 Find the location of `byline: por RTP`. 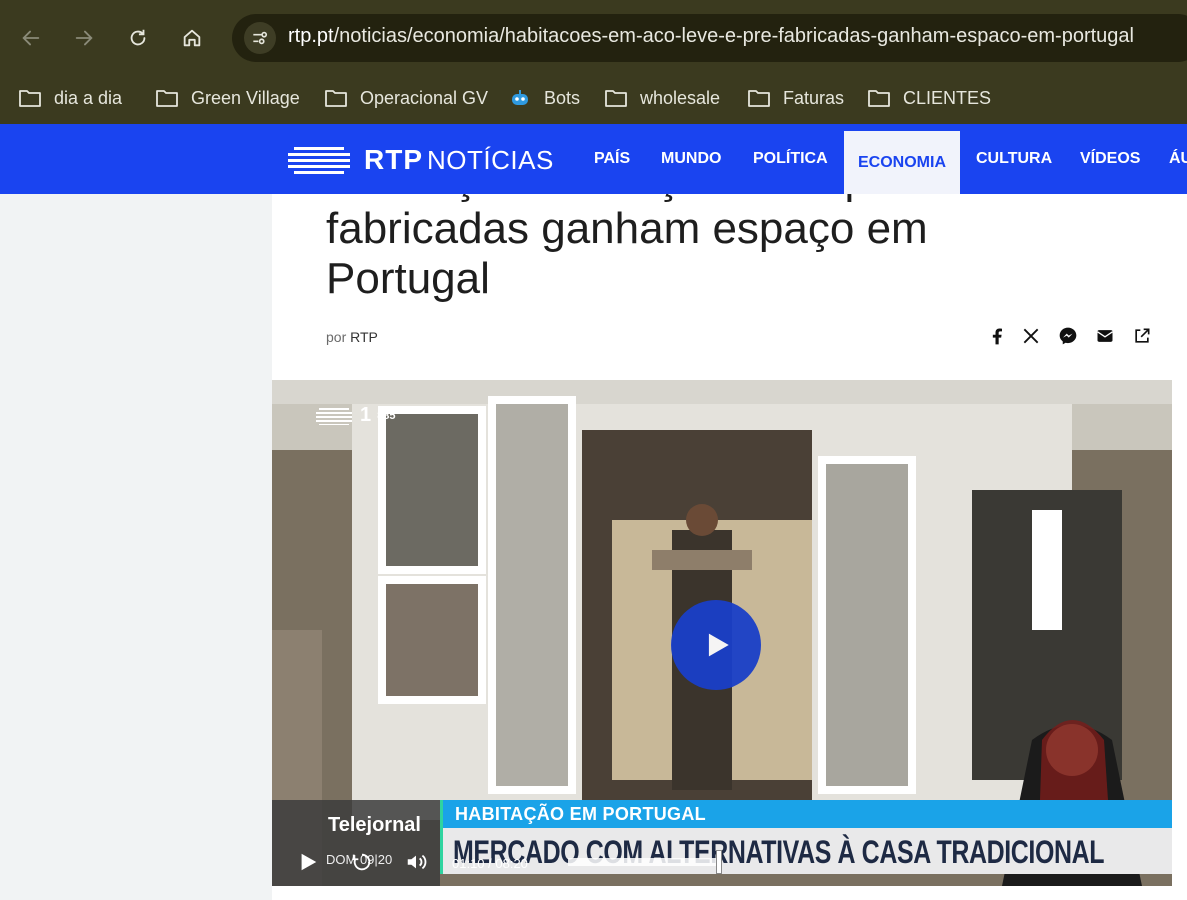

byline: por RTP is located at coordinates (352, 337).